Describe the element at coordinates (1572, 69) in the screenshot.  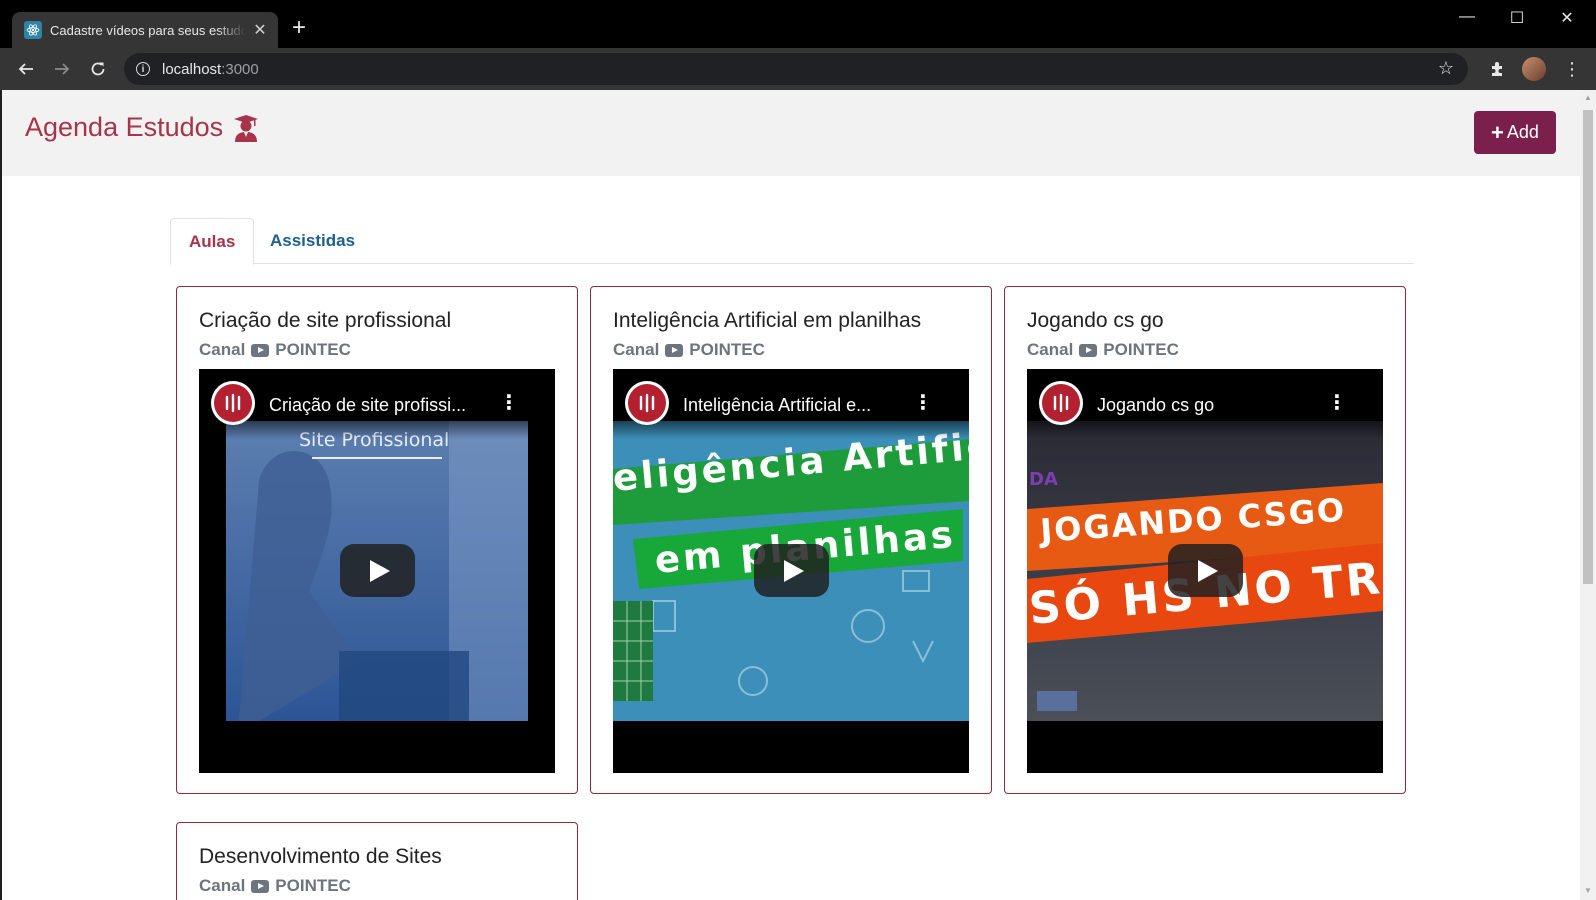
I see `browser-menu-icon: ⋮` at that location.